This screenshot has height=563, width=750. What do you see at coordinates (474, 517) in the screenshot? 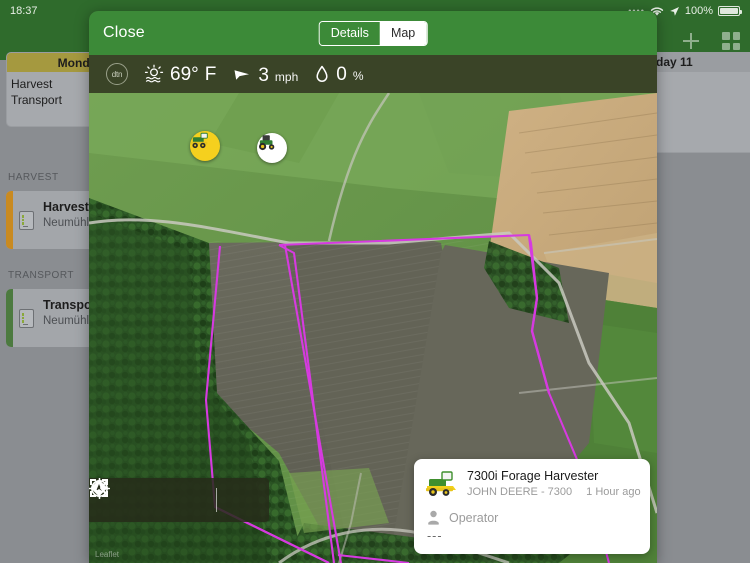
I see `operator-label: Operator` at bounding box center [474, 517].